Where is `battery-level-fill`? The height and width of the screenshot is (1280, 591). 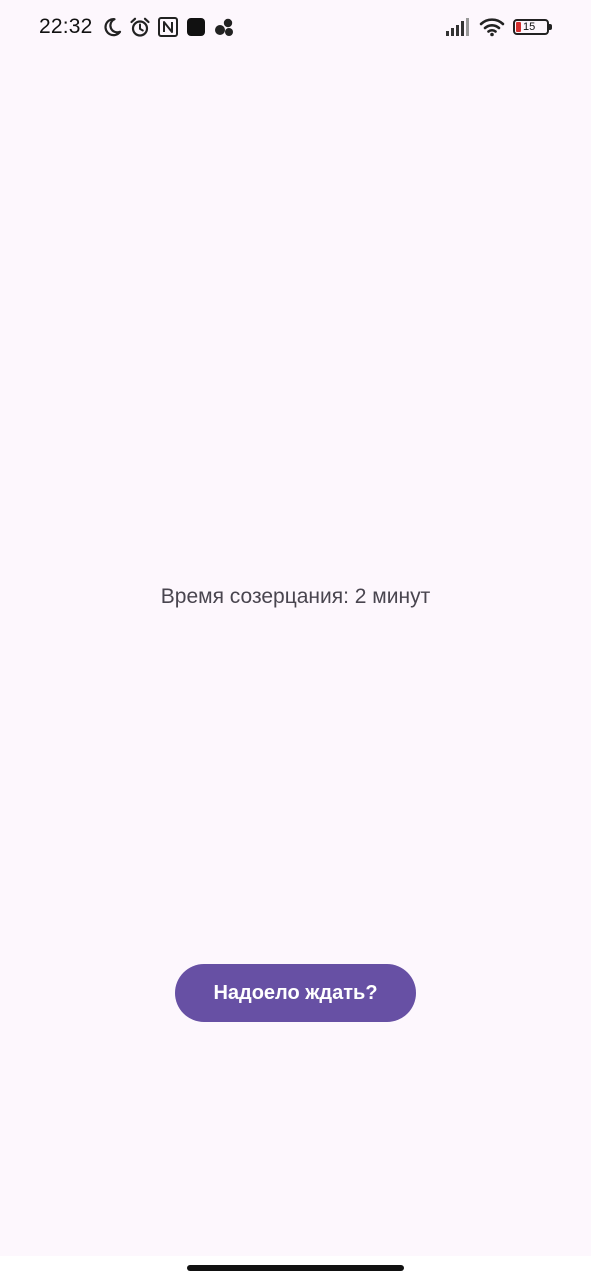 battery-level-fill is located at coordinates (518, 27).